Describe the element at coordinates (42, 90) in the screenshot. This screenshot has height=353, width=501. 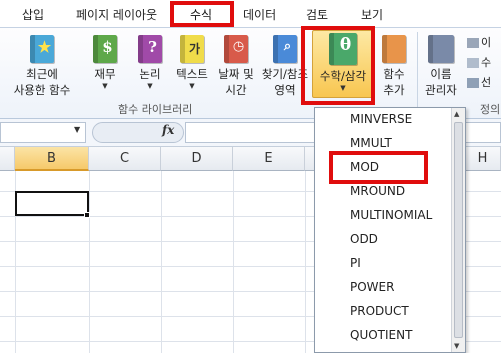
I see `recent-functions-label2: 사용한 함수` at that location.